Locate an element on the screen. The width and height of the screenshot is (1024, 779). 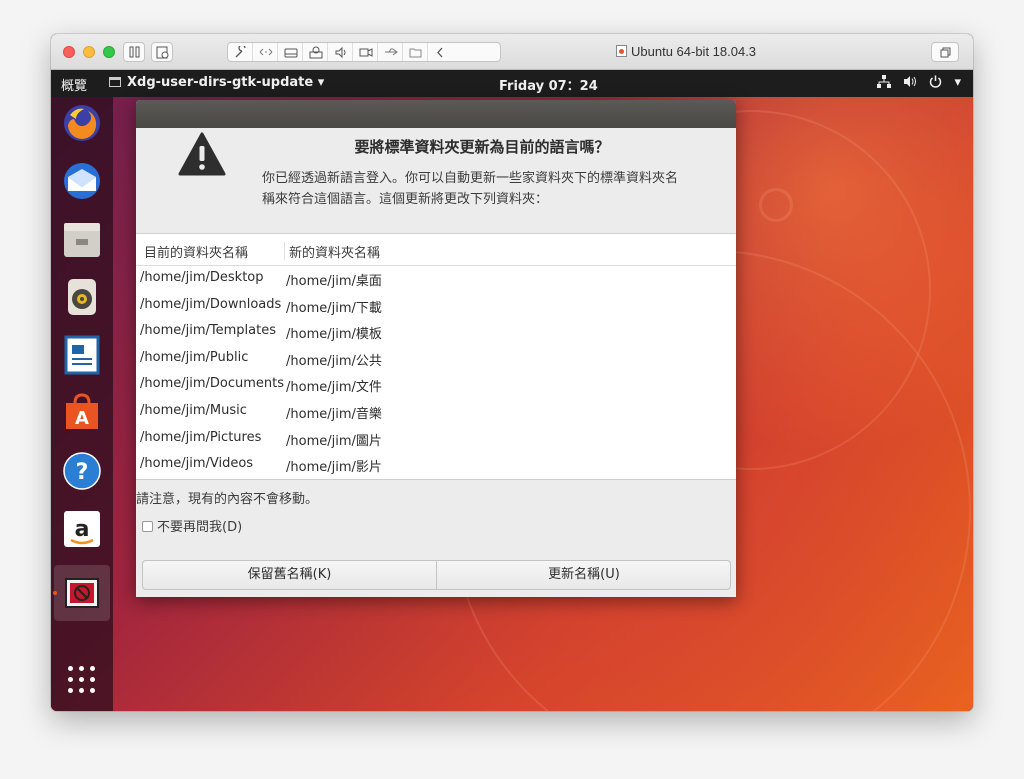
new-folder-cell: /home/jim/模板 is located at coordinates (334, 335).